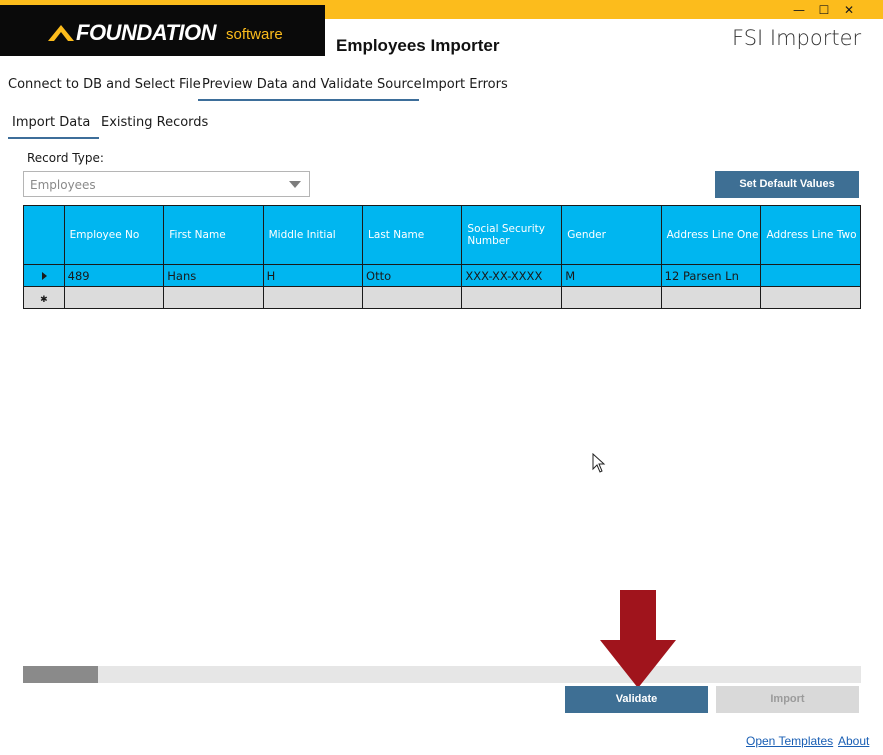  What do you see at coordinates (60, 674) in the screenshot?
I see `scrollbar-thumb` at bounding box center [60, 674].